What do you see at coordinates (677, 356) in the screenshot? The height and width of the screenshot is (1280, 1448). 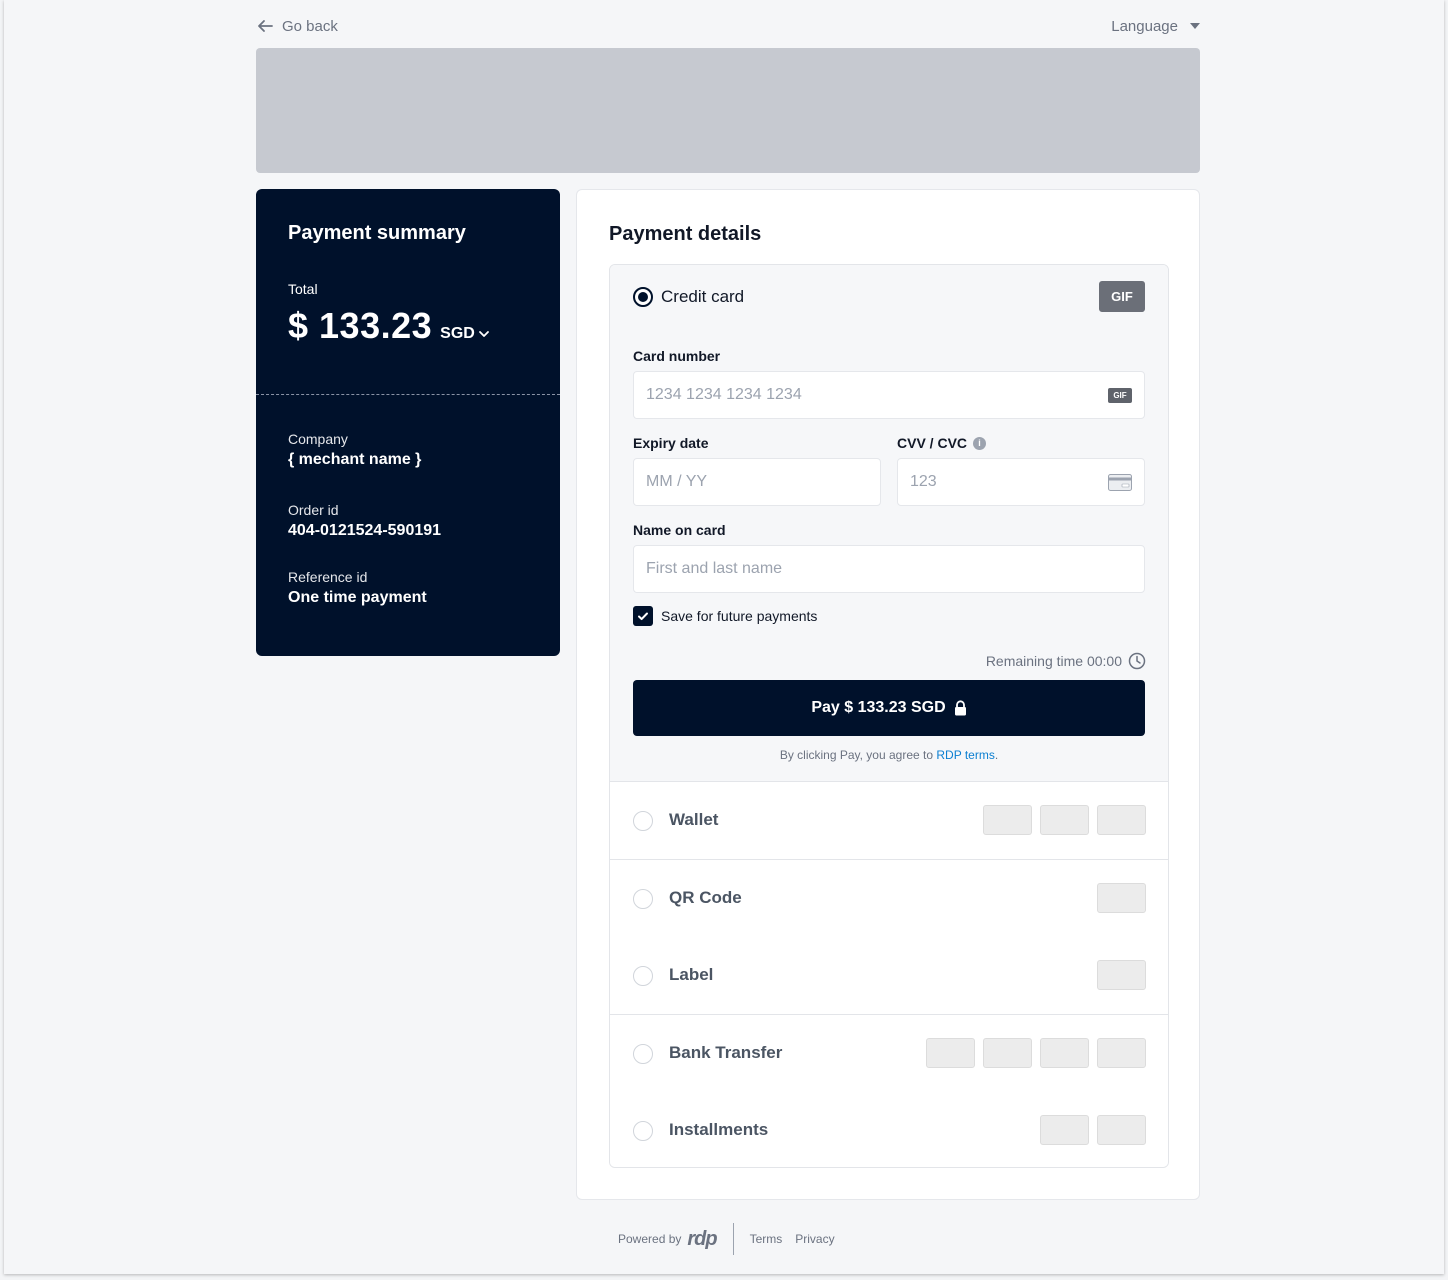 I see `card-number-label: Card number` at bounding box center [677, 356].